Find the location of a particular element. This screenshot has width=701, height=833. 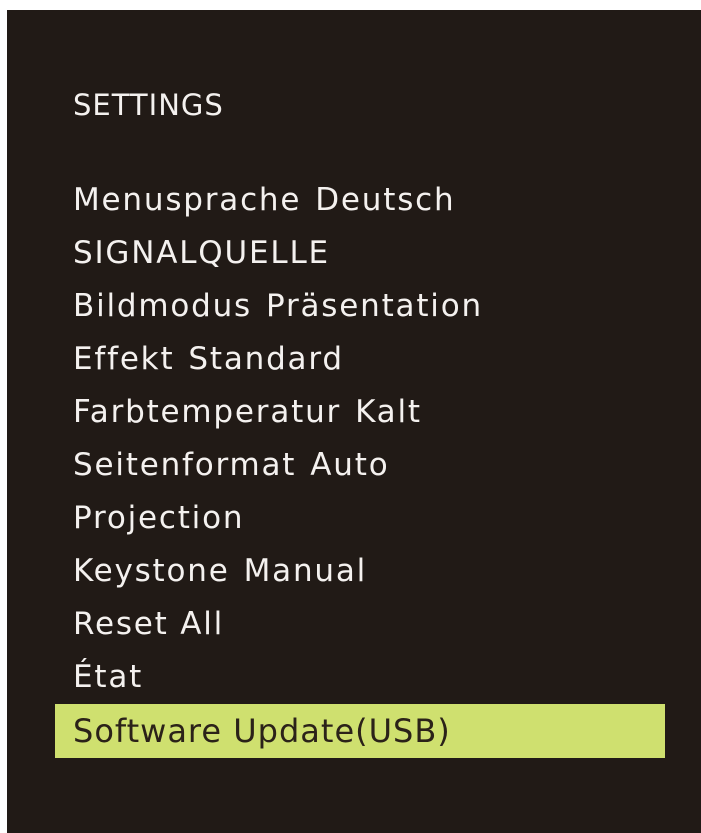

menu-item-label: Farbtemperatur is located at coordinates (207, 412).